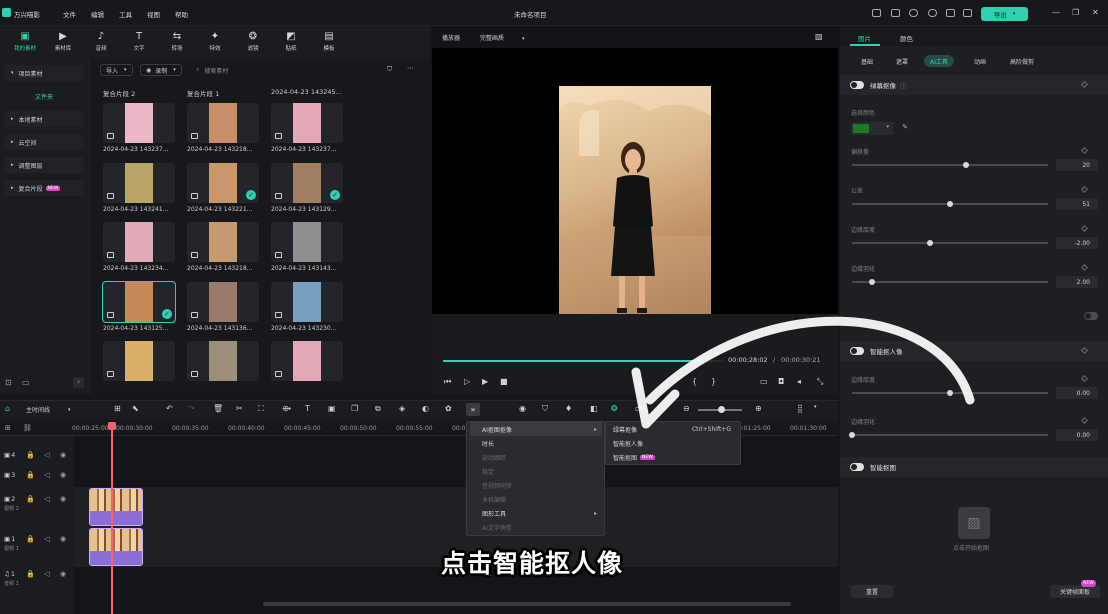 The height and width of the screenshot is (614, 1108). I want to click on tab-effects: ✦ 特效, so click(215, 42).